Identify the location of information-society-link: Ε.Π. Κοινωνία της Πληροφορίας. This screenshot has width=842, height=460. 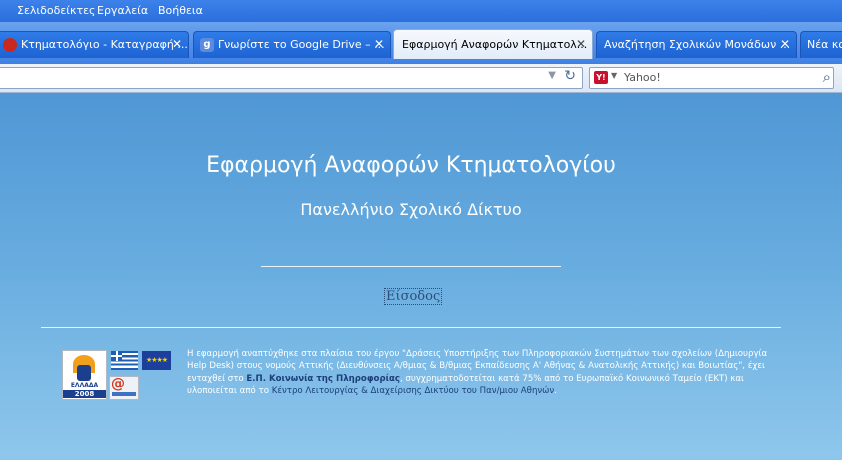
(323, 379).